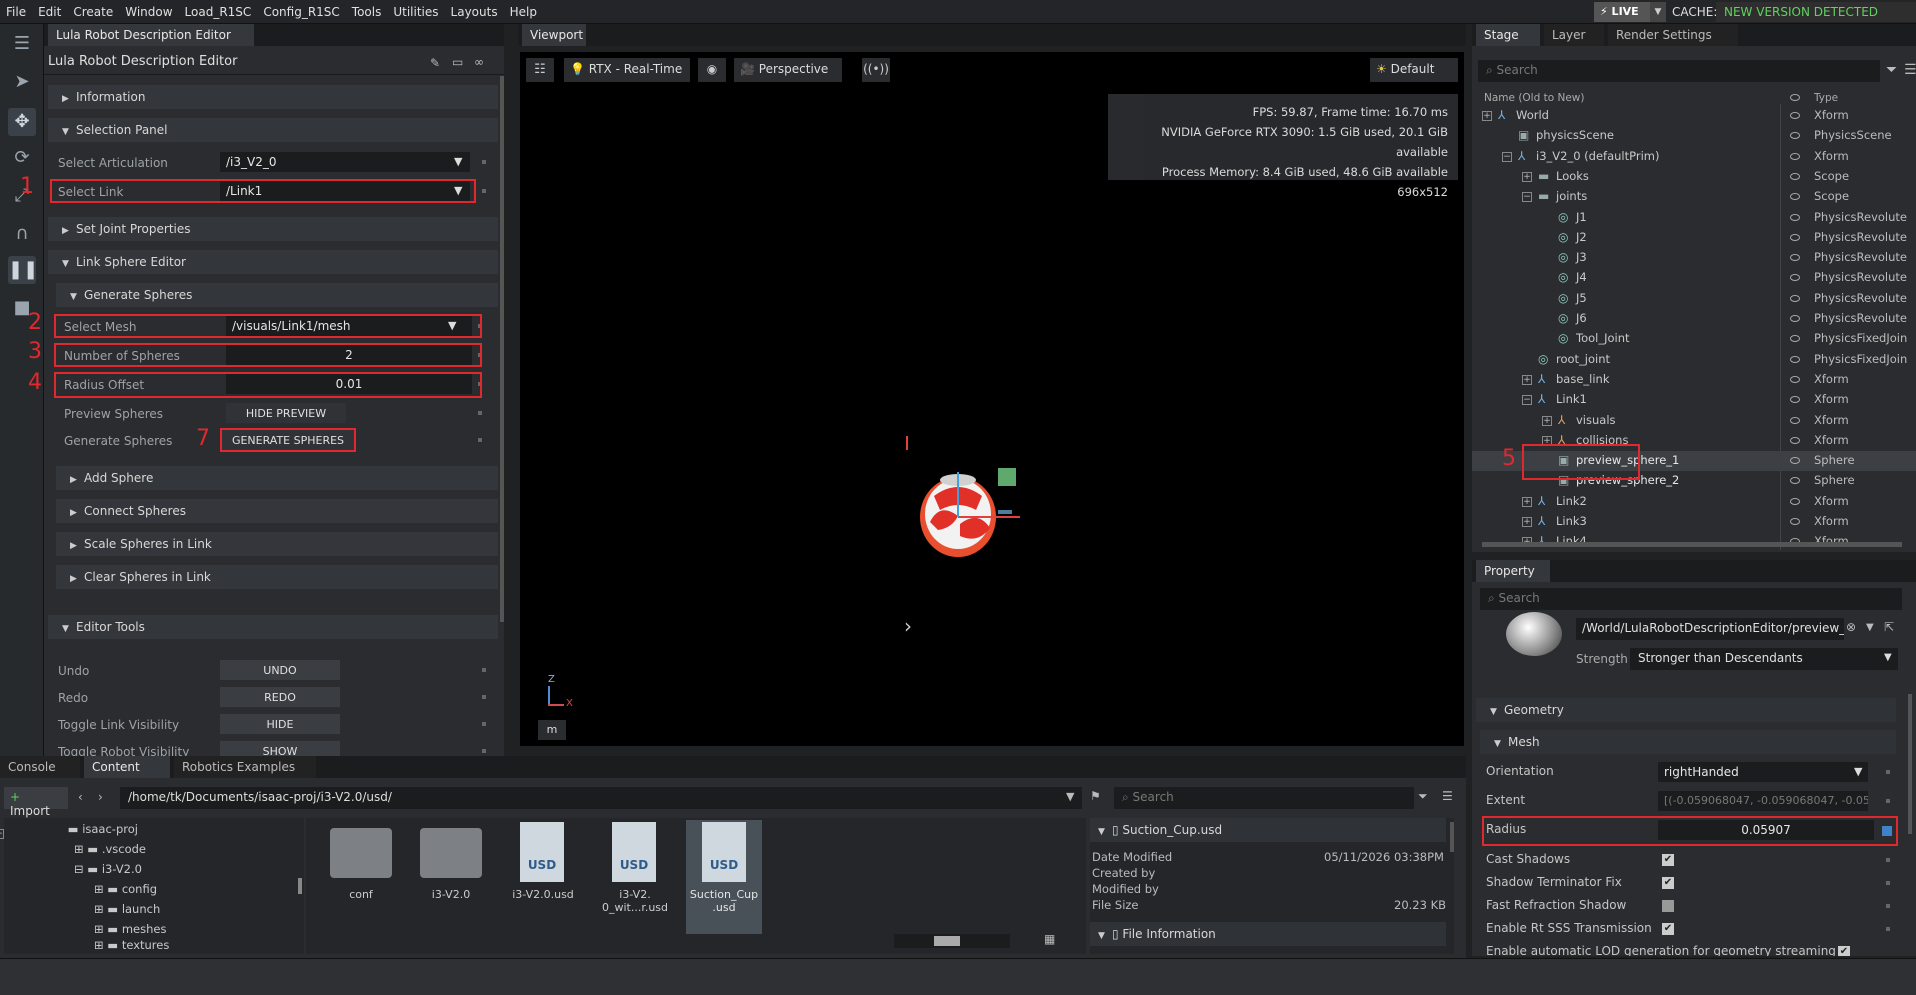 This screenshot has width=1916, height=995. I want to click on cast-shadows-checkbox: ✔, so click(1668, 860).